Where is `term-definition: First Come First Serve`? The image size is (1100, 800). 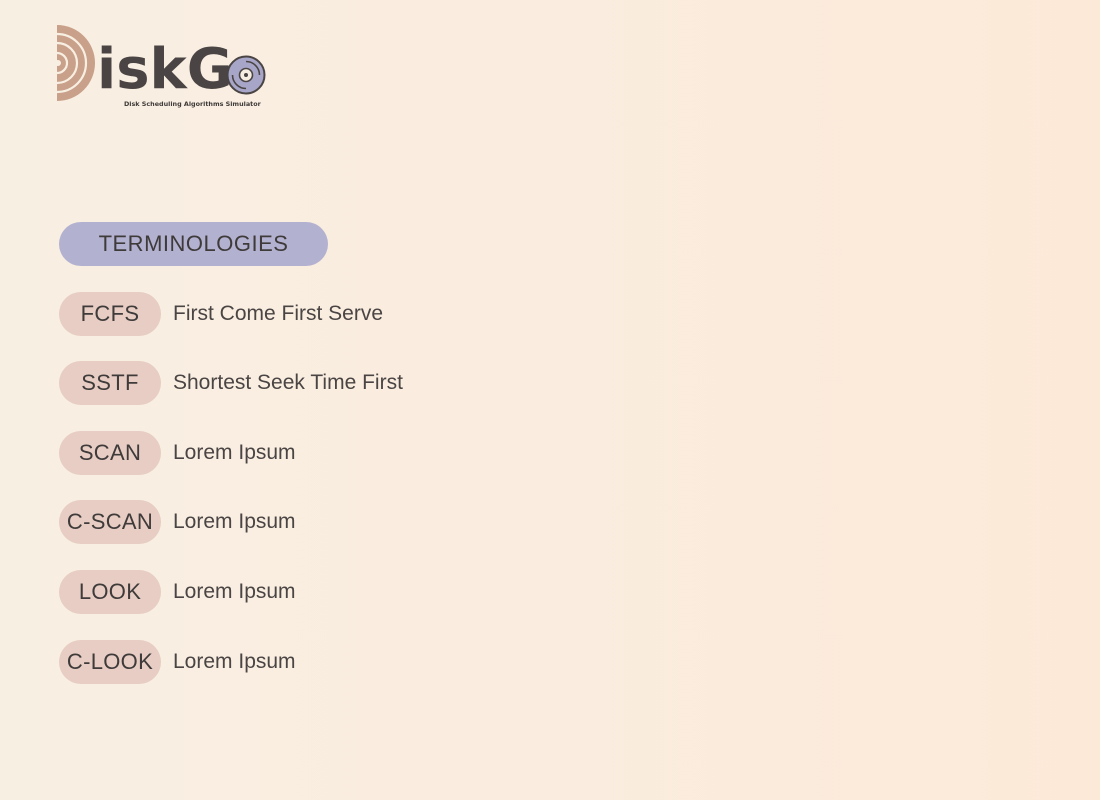
term-definition: First Come First Serve is located at coordinates (278, 313).